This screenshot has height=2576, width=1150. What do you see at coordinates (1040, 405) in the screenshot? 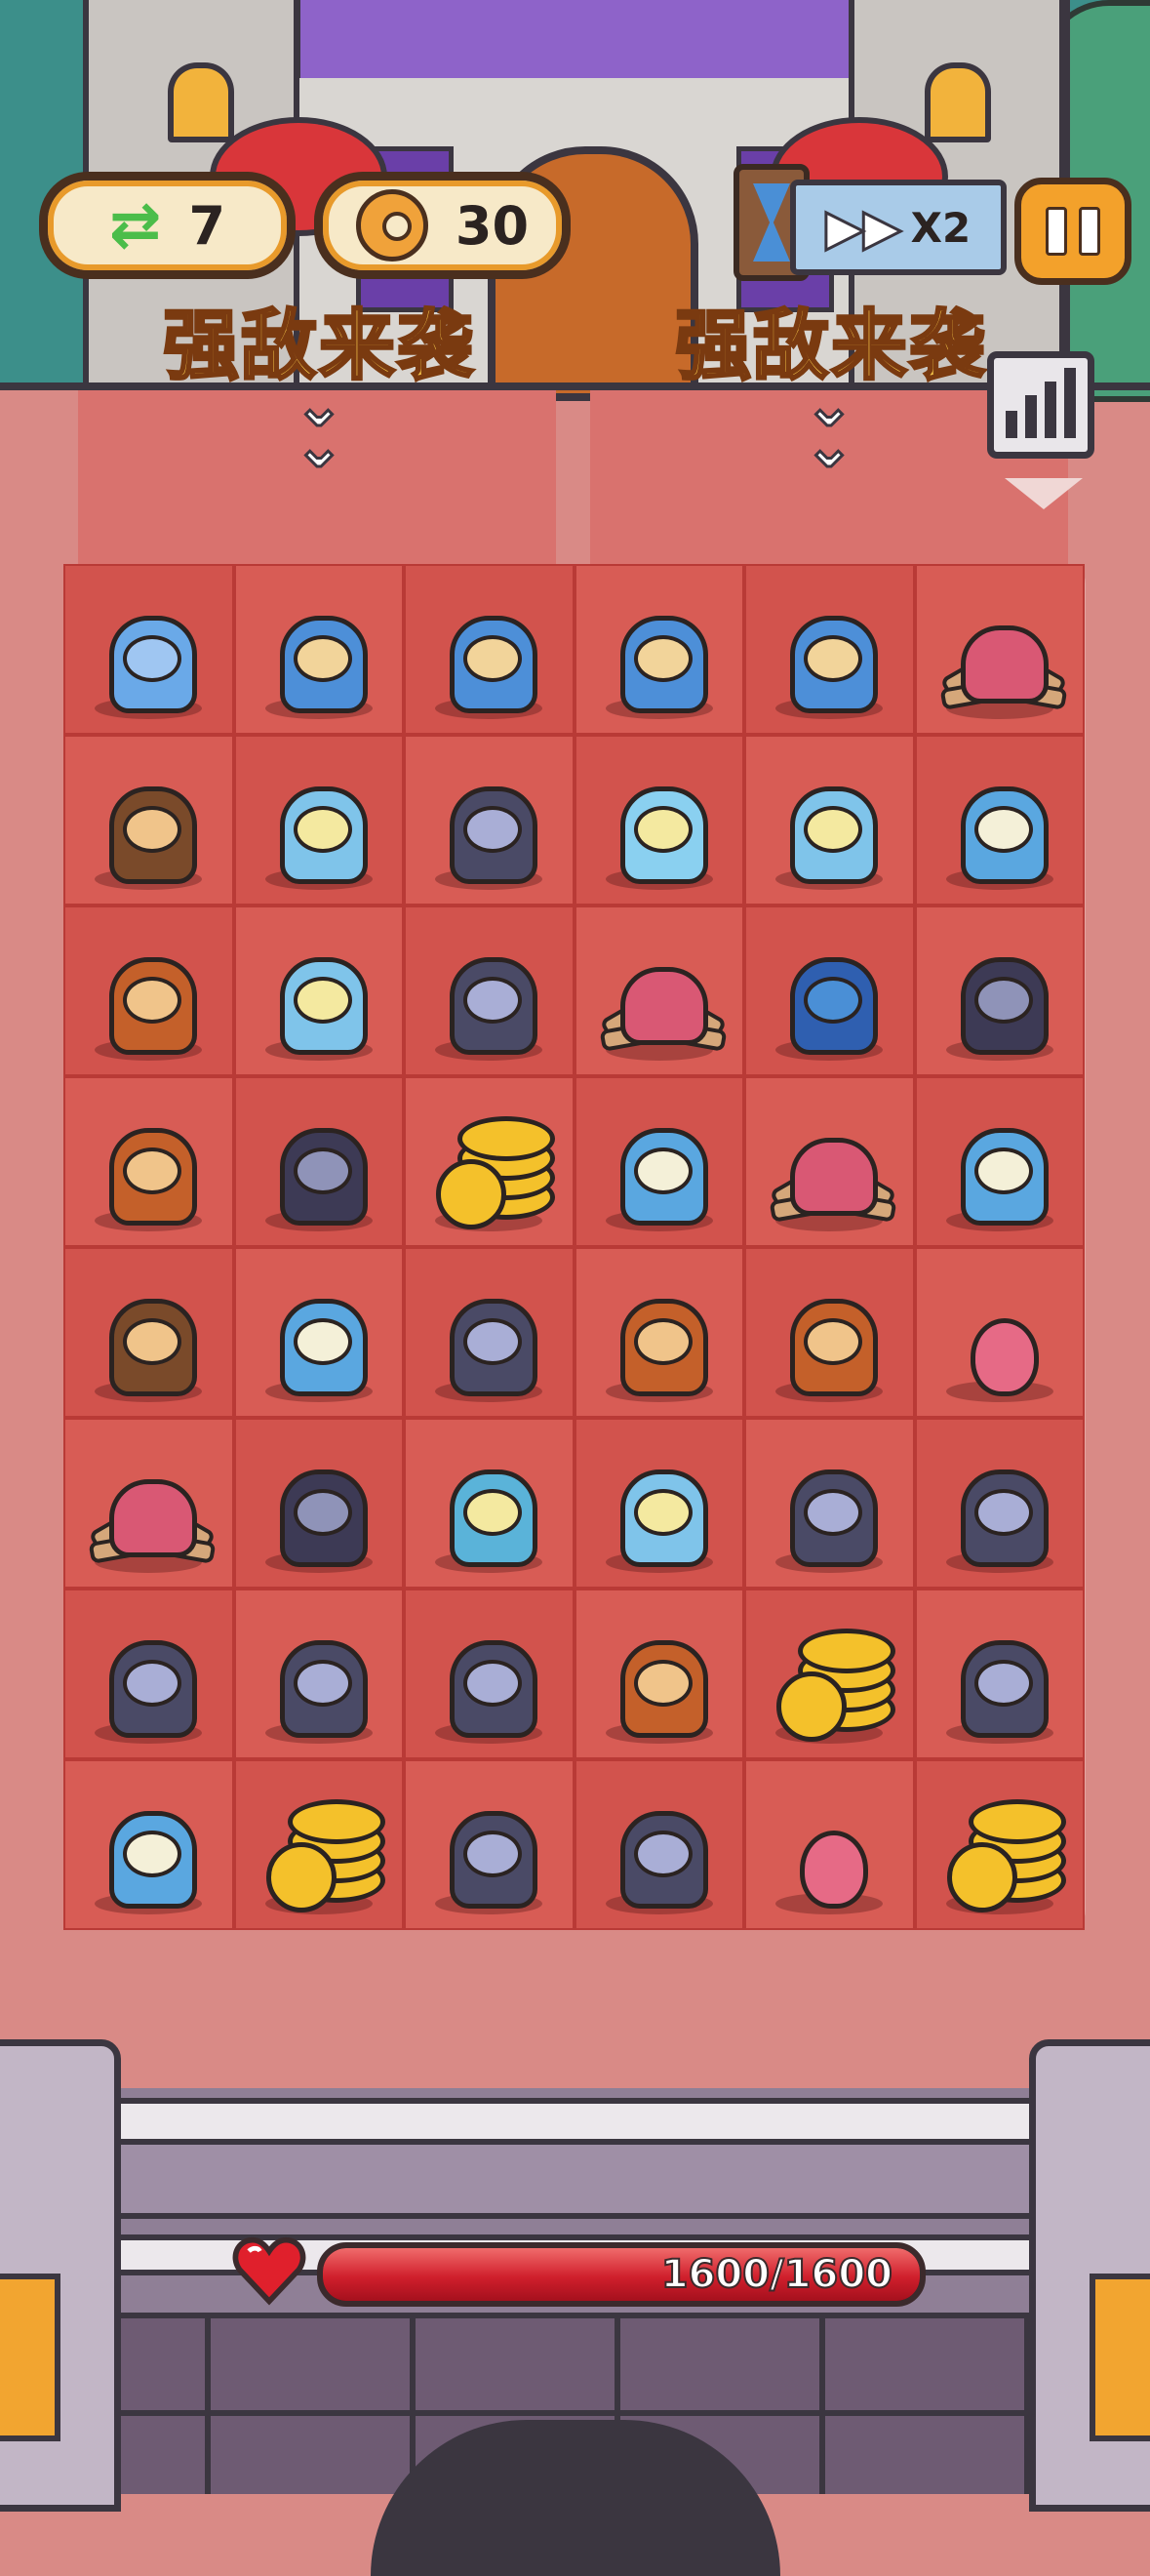
I see `stats-chart-button` at bounding box center [1040, 405].